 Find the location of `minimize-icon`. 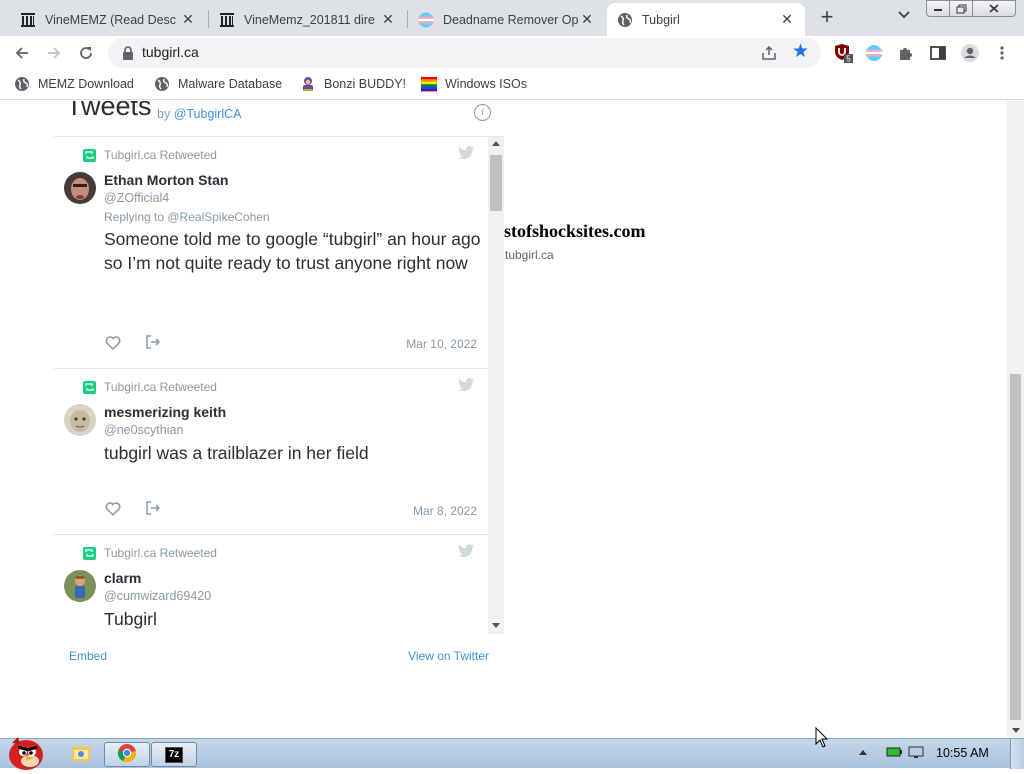

minimize-icon is located at coordinates (938, 8).